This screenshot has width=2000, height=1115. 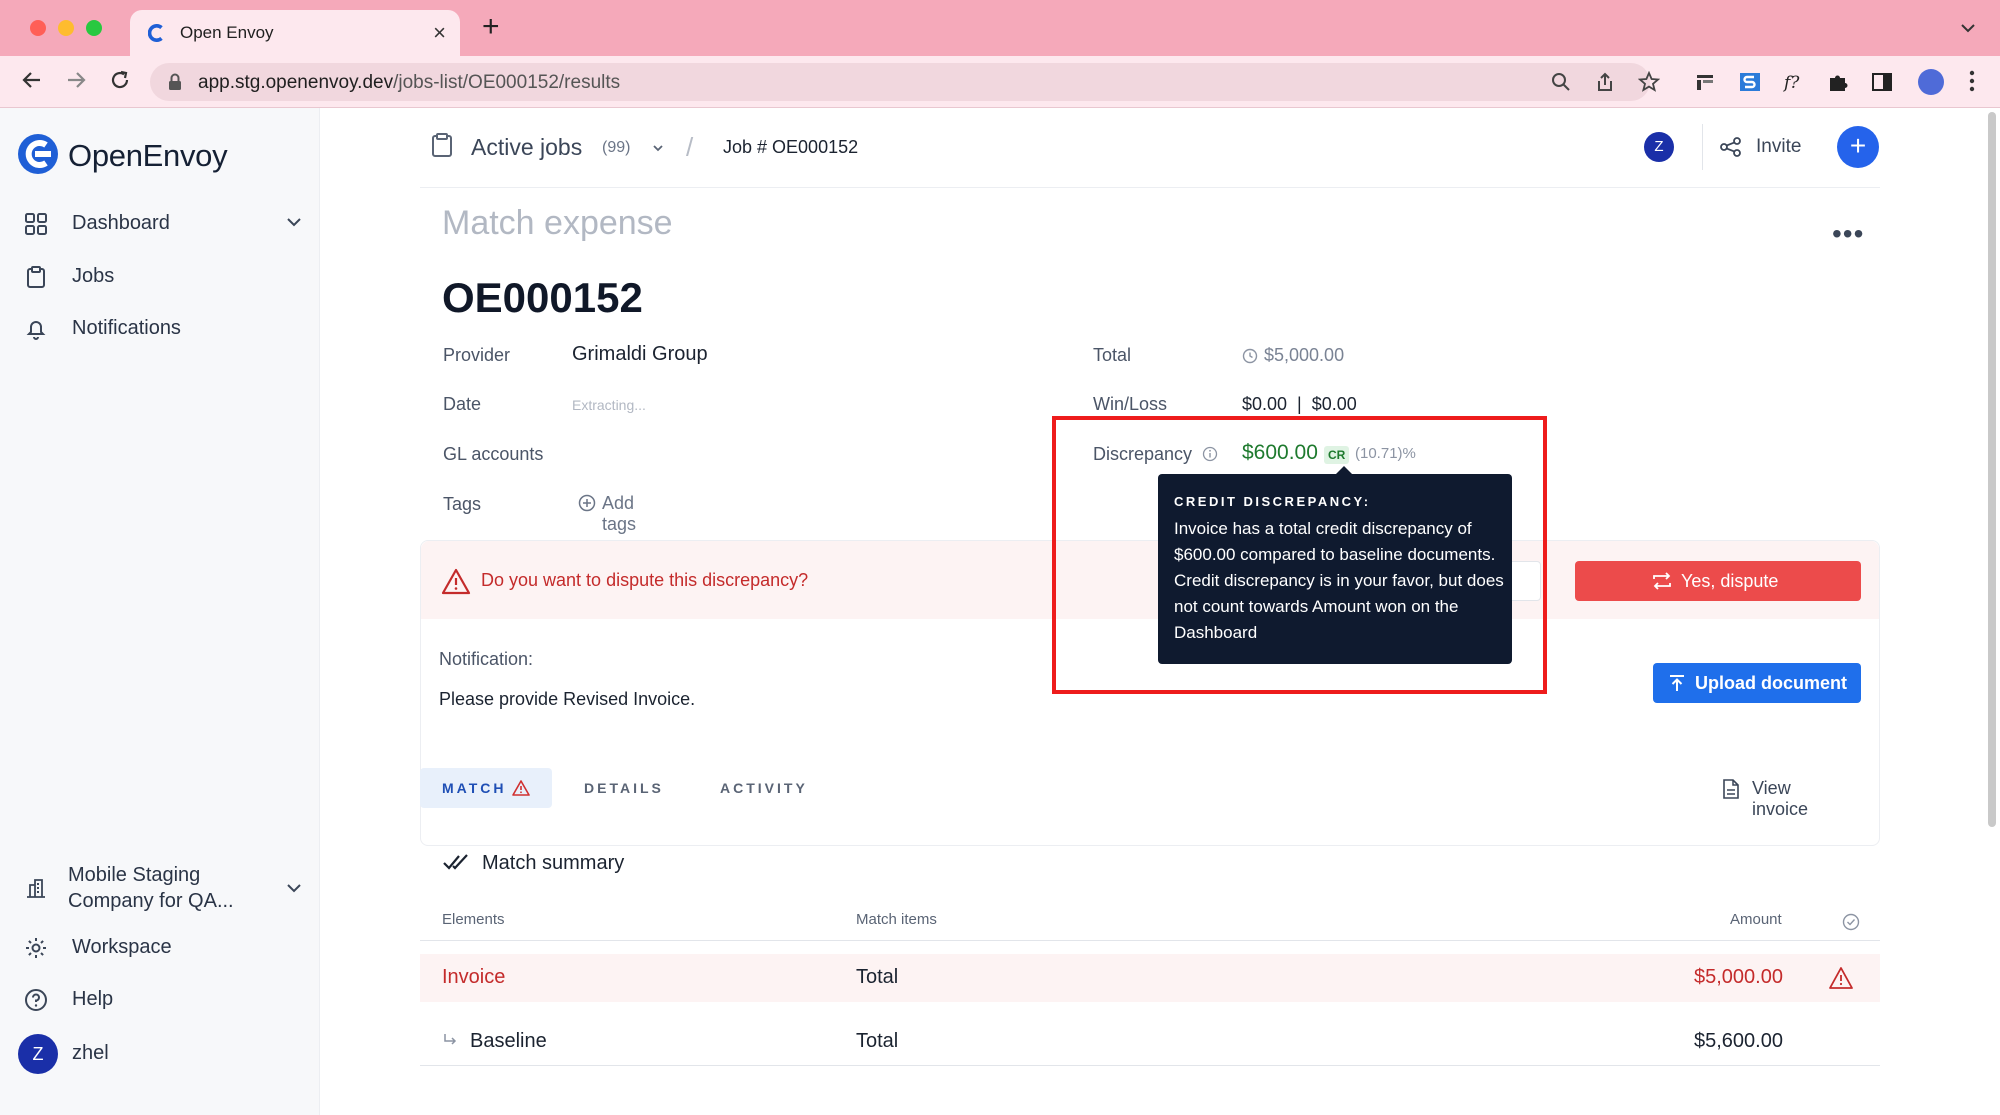 I want to click on share-icon, so click(x=1605, y=82).